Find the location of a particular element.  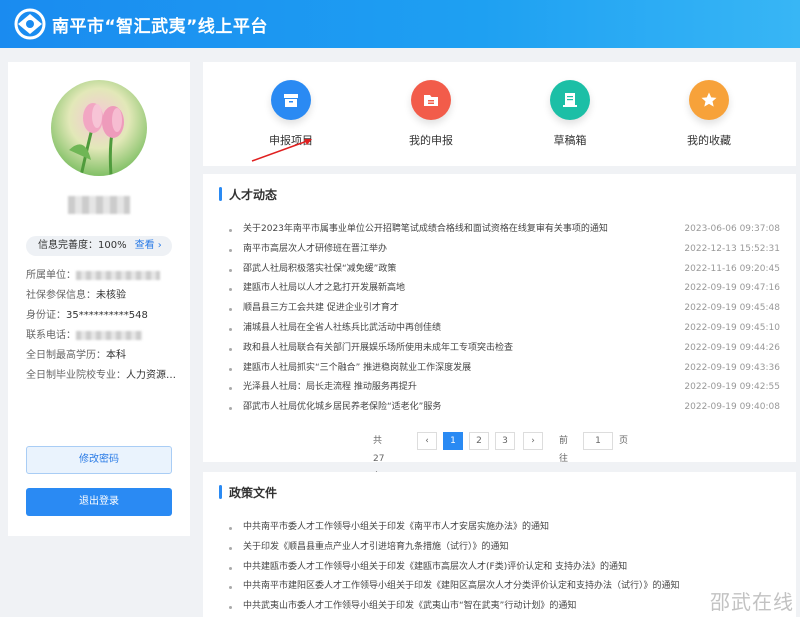

page-button-2: 2 is located at coordinates (479, 441).